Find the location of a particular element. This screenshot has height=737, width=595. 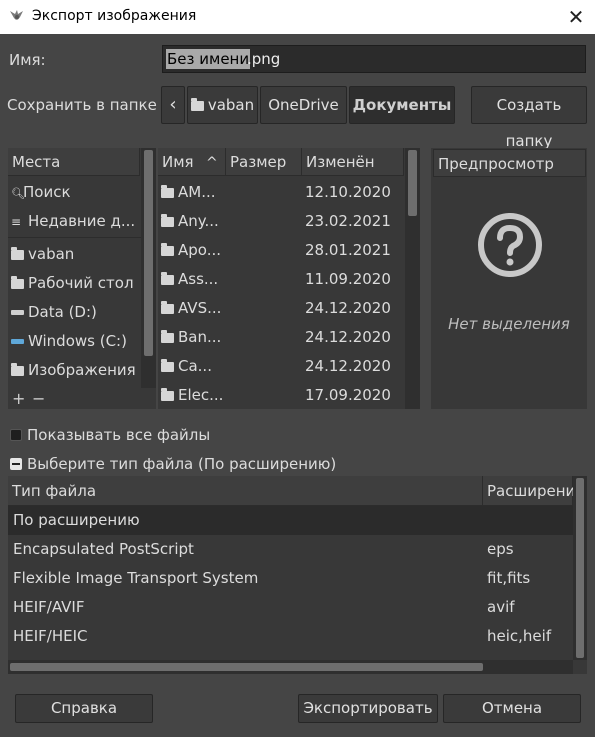

file-row: AM... 12.10.2020 is located at coordinates (281, 192).